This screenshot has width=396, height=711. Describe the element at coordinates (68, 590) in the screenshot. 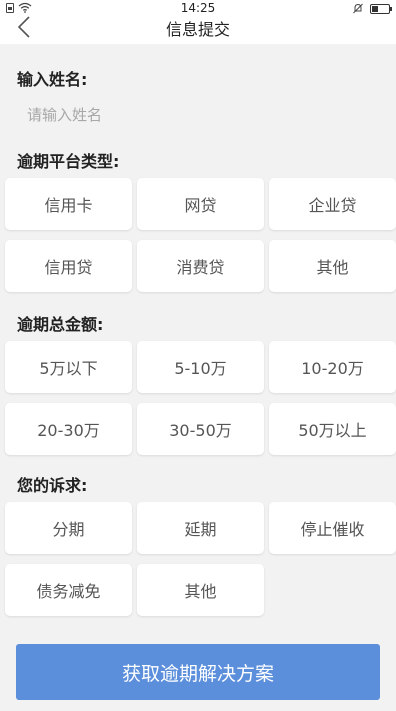

I see `request-option: 债务减免` at that location.